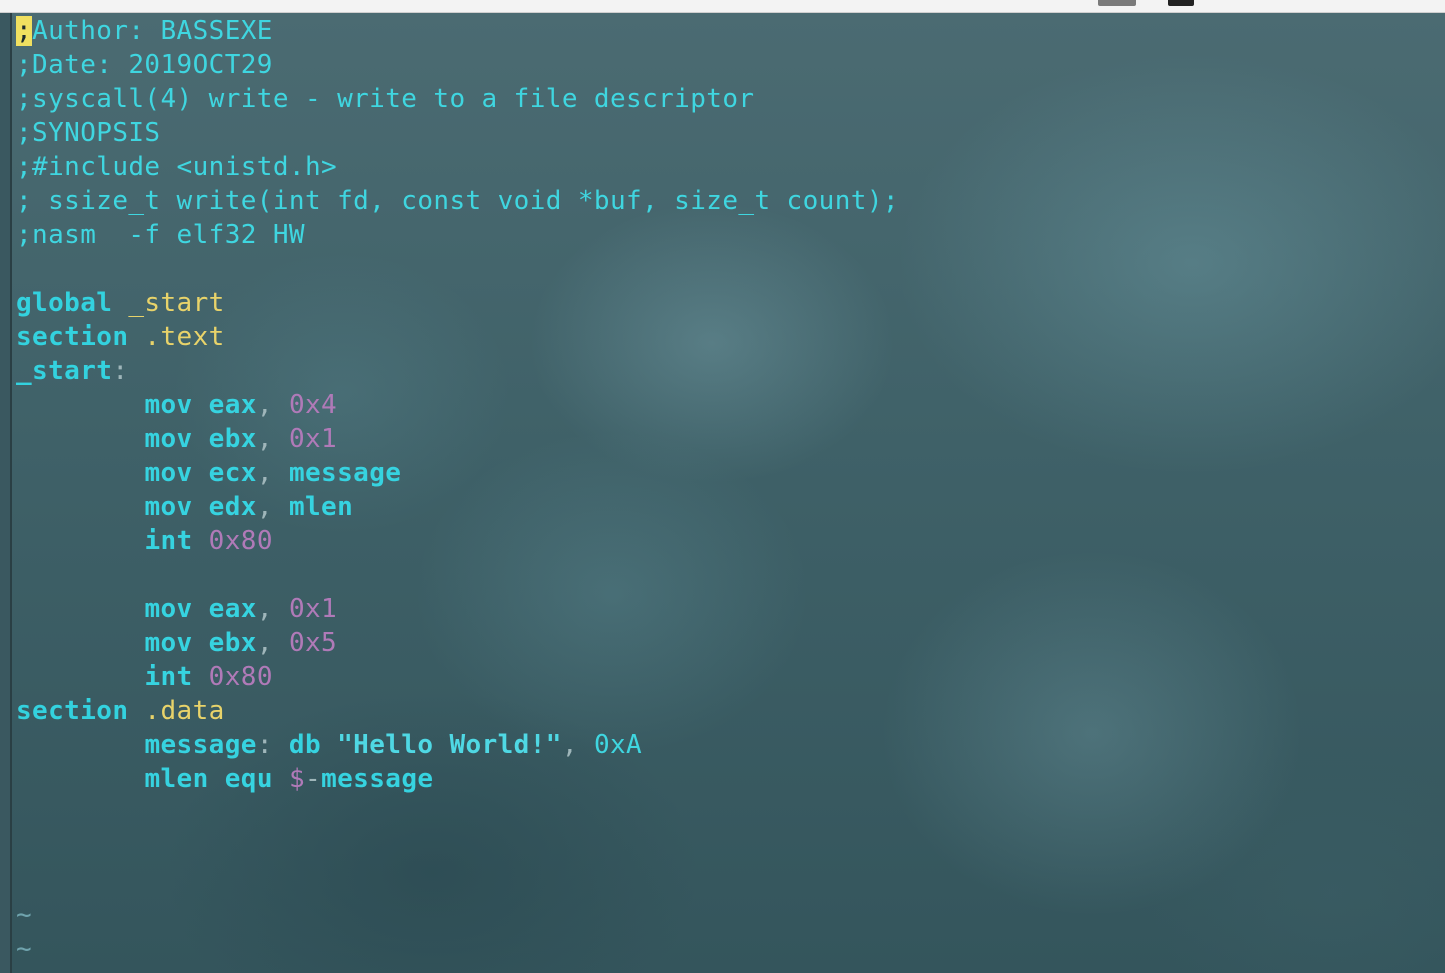  I want to click on operand-value: mlen, so click(321, 507).